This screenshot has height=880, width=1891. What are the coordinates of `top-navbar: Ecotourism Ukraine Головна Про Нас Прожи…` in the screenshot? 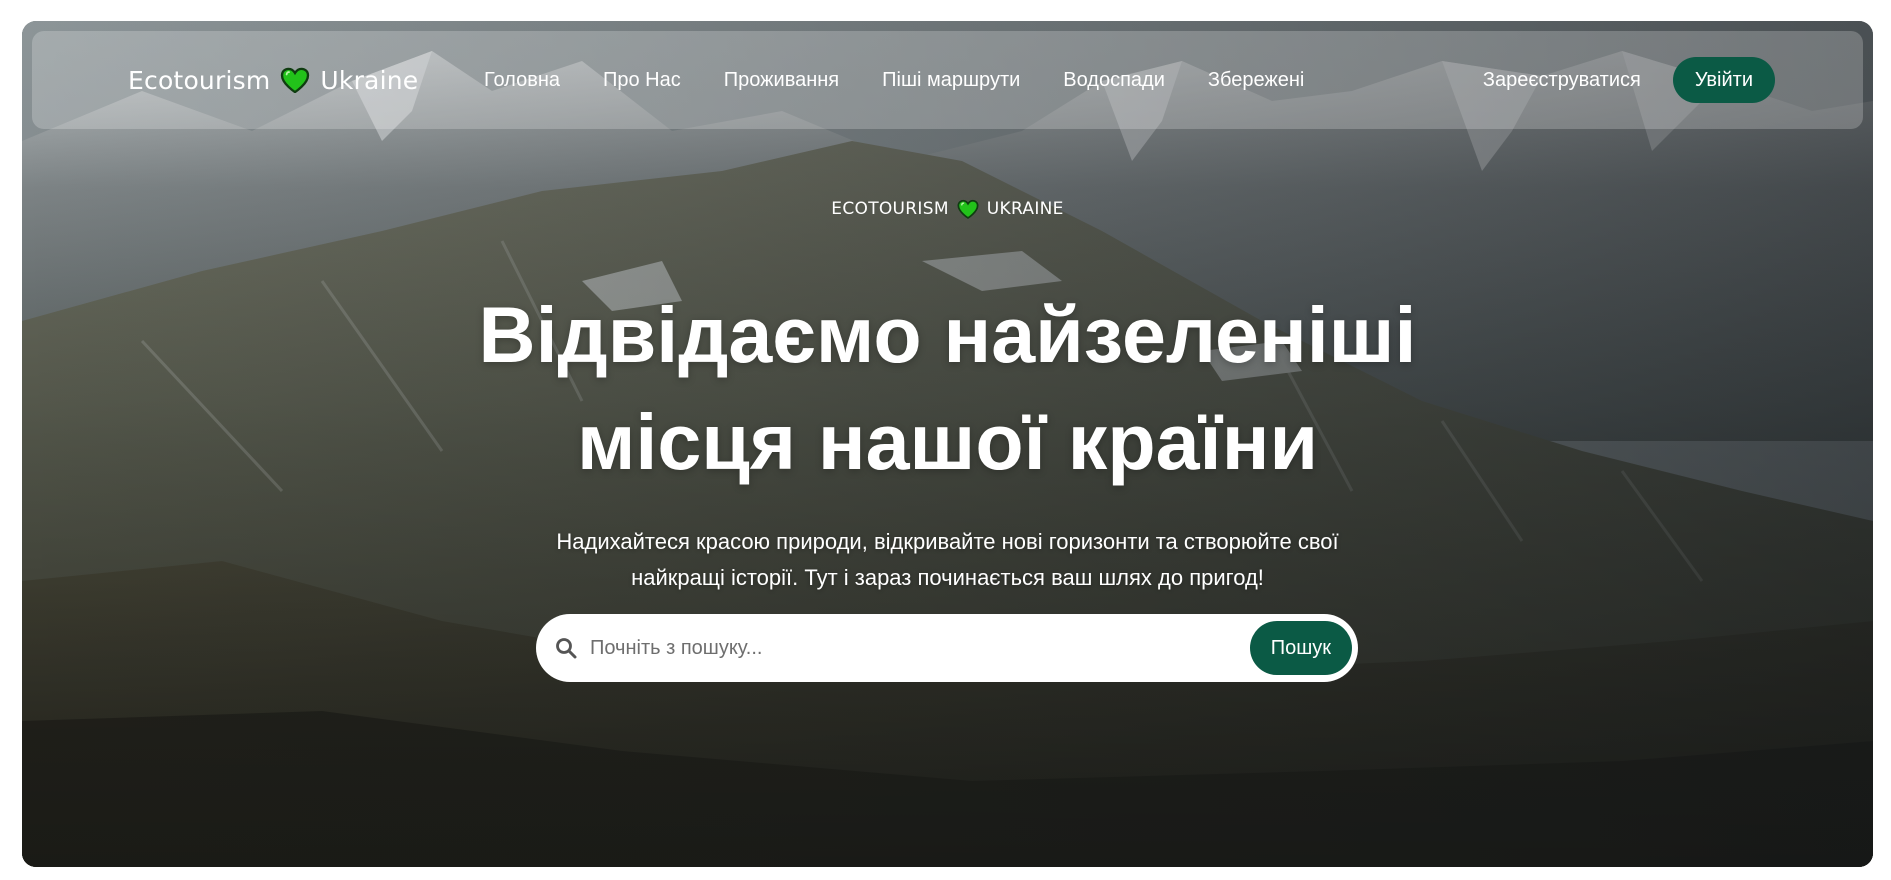 It's located at (947, 80).